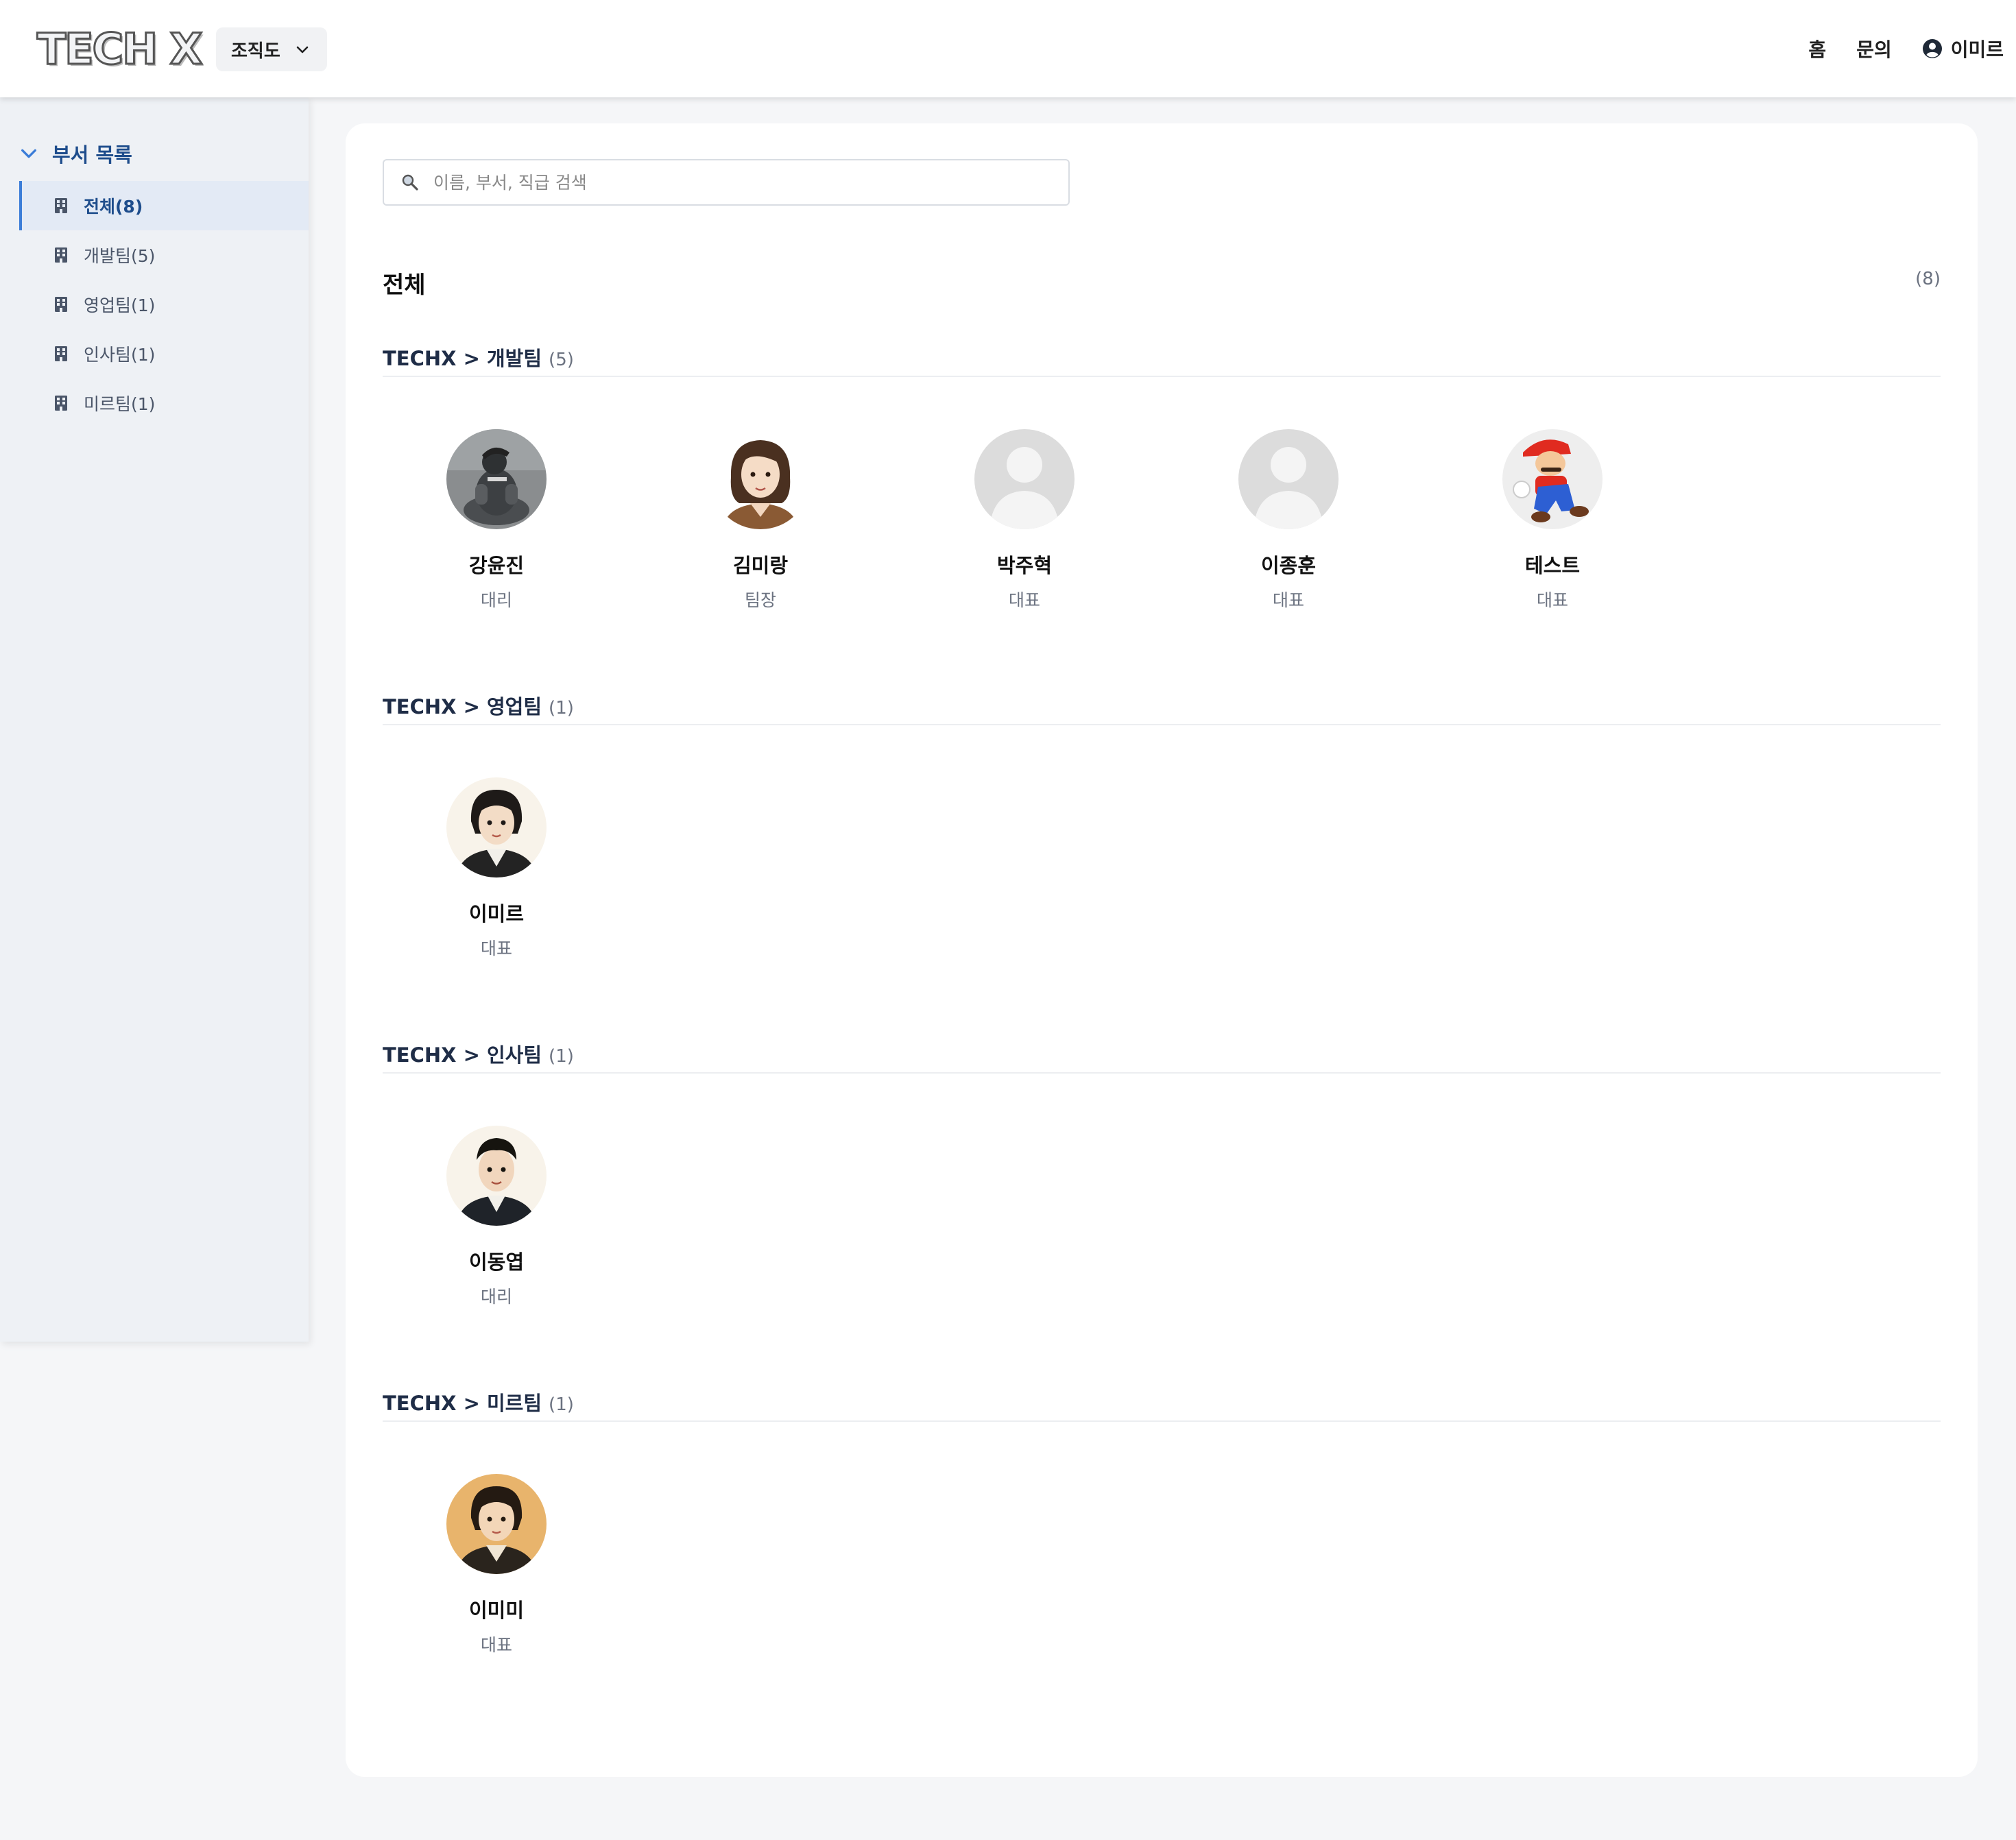 This screenshot has width=2016, height=1840. What do you see at coordinates (496, 1610) in the screenshot?
I see `member-name: 이미미` at bounding box center [496, 1610].